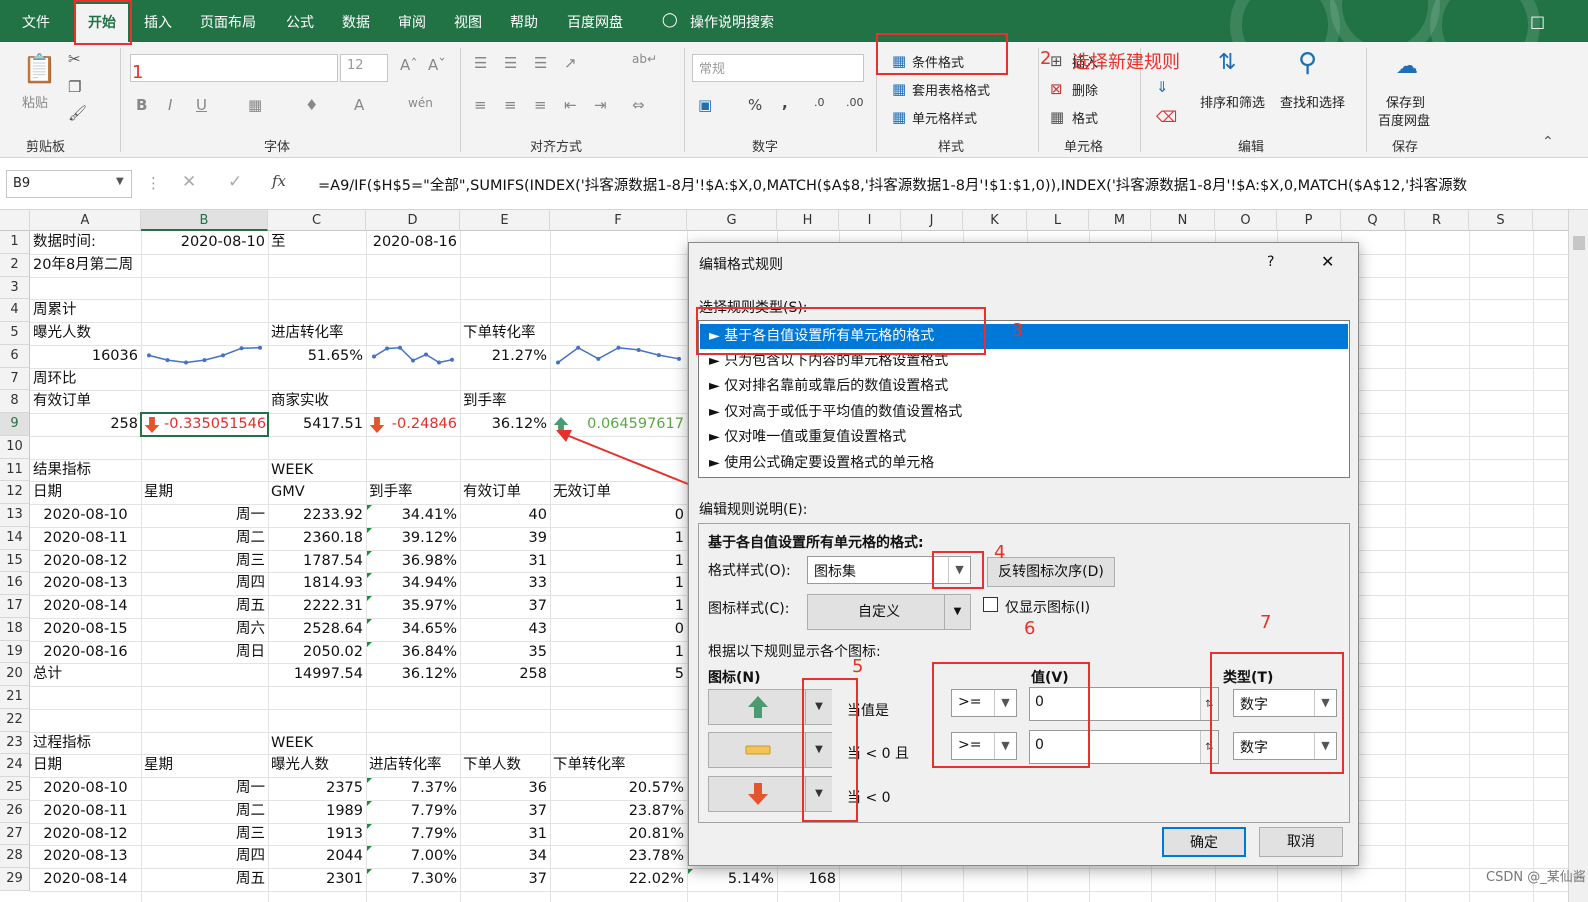 Image resolution: width=1588 pixels, height=902 pixels. Describe the element at coordinates (808, 879) in the screenshot. I see `cell-h29: 168` at that location.